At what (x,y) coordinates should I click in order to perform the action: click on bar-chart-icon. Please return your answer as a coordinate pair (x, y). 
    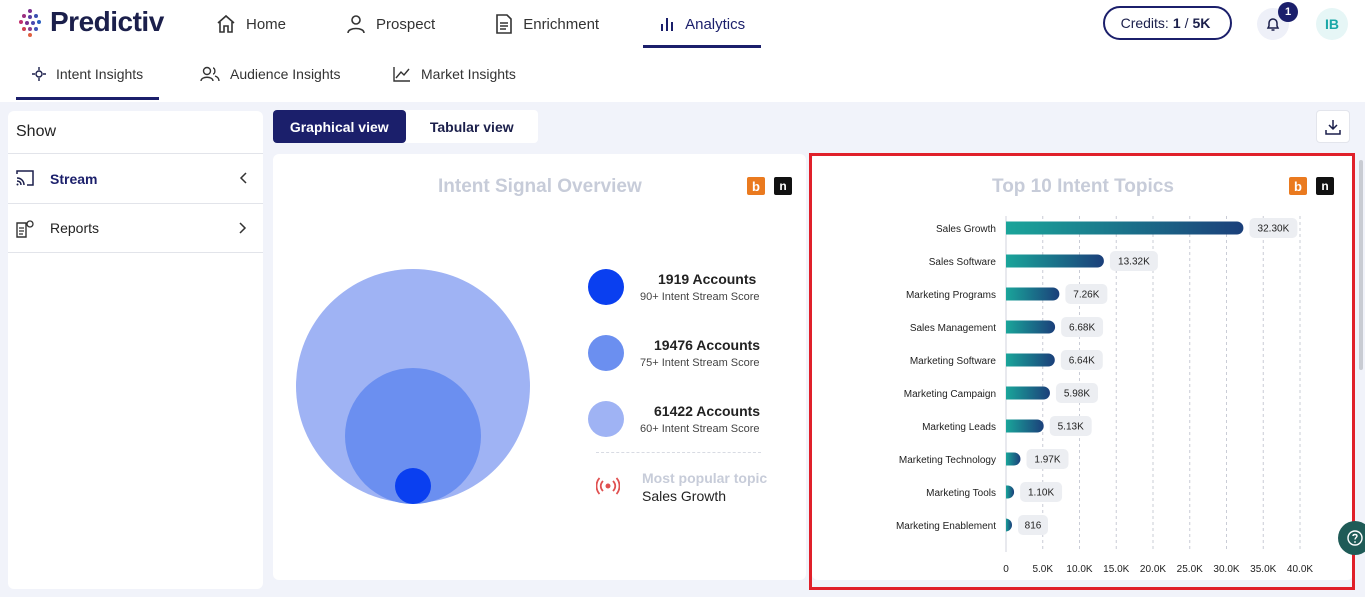
    Looking at the image, I should click on (667, 24).